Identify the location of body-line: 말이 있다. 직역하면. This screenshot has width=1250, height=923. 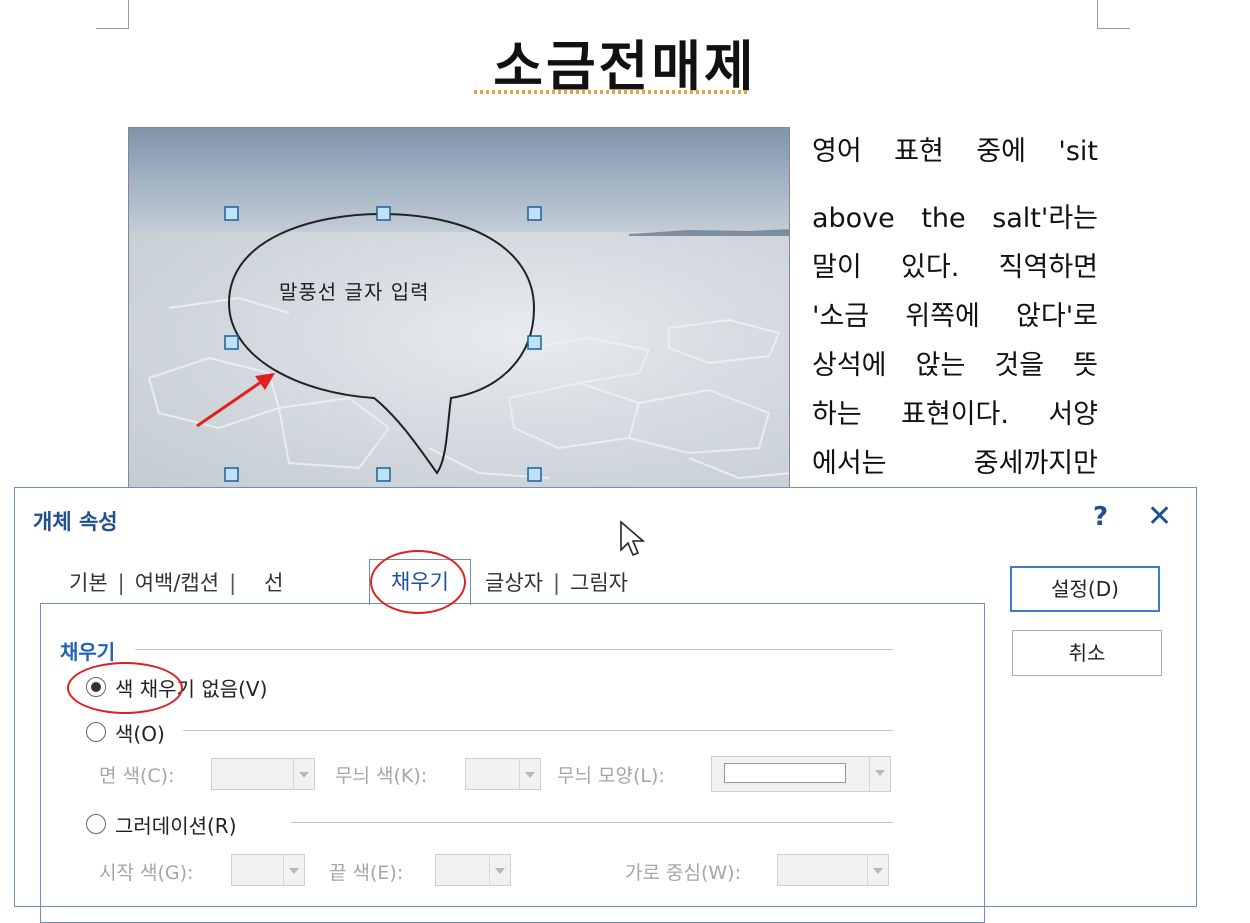
(955, 267).